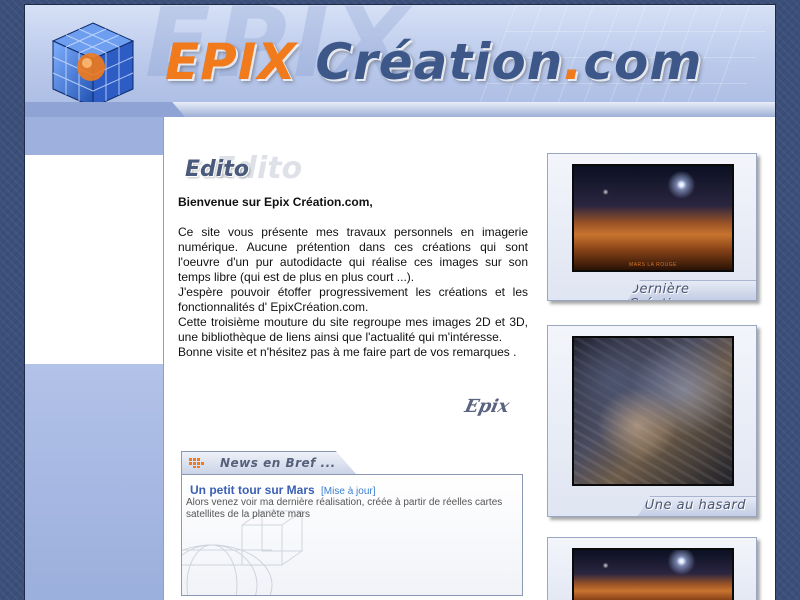 Image resolution: width=800 pixels, height=600 pixels. Describe the element at coordinates (94, 358) in the screenshot. I see `left-navigation-column` at that location.